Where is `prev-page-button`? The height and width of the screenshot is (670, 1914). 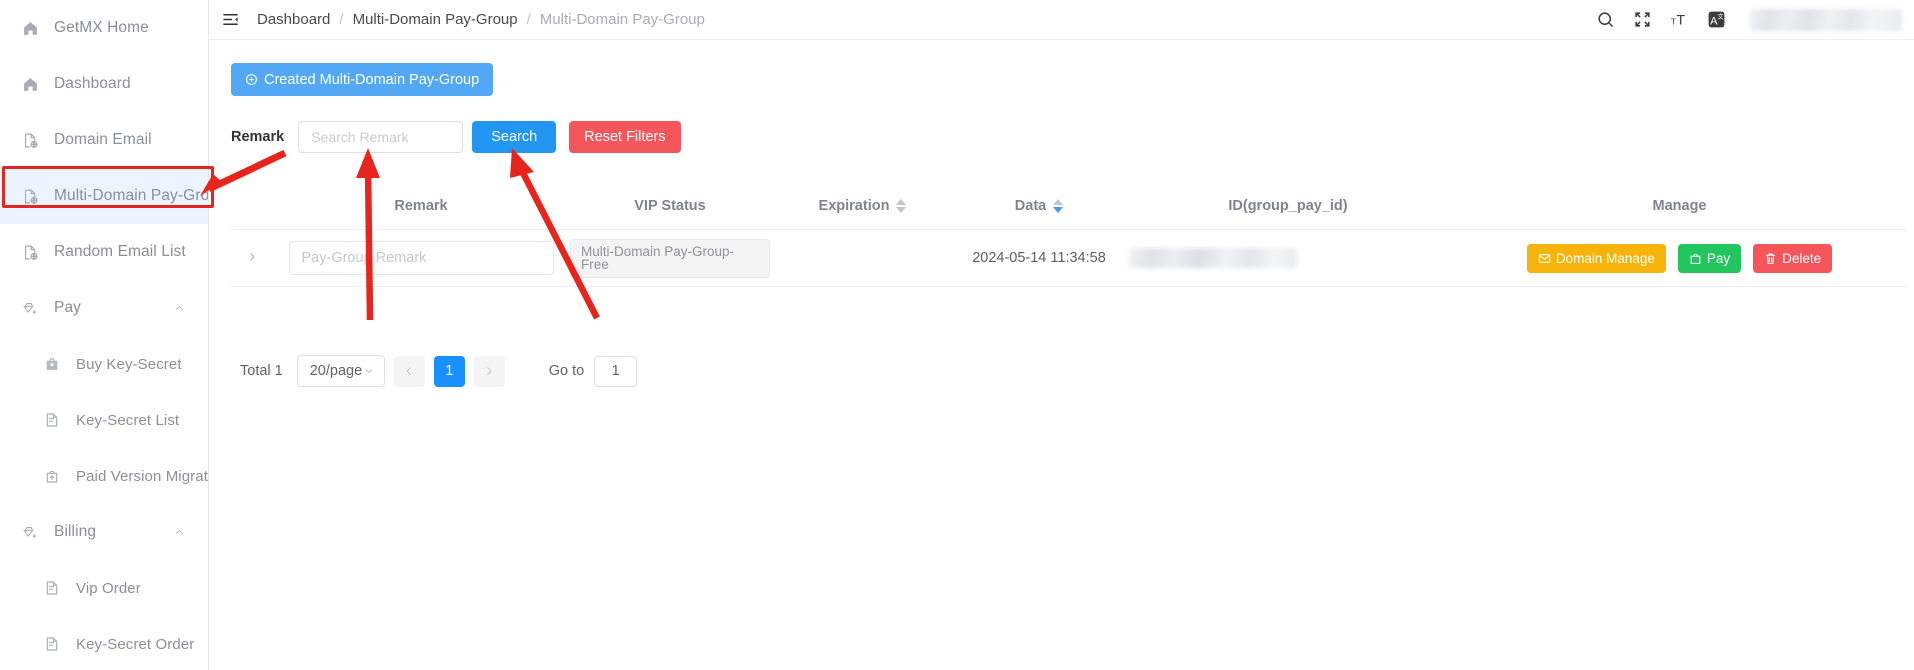 prev-page-button is located at coordinates (409, 371).